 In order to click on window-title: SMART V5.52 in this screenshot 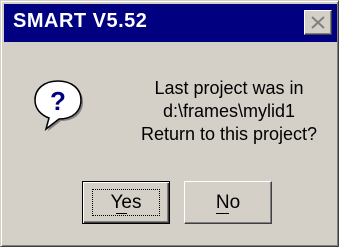, I will do `click(80, 21)`.